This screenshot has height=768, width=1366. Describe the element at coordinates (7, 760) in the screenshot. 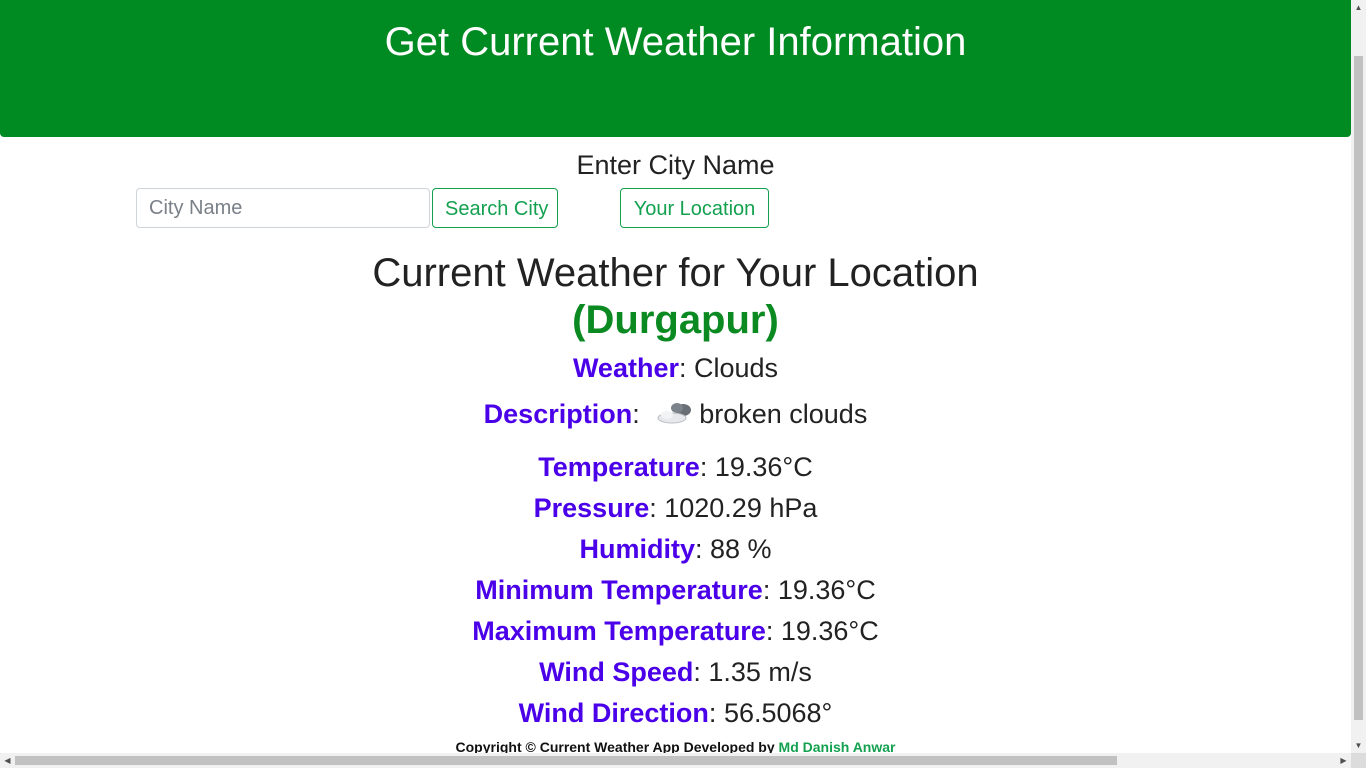

I see `scroll-left-arrow-icon: ◀` at that location.